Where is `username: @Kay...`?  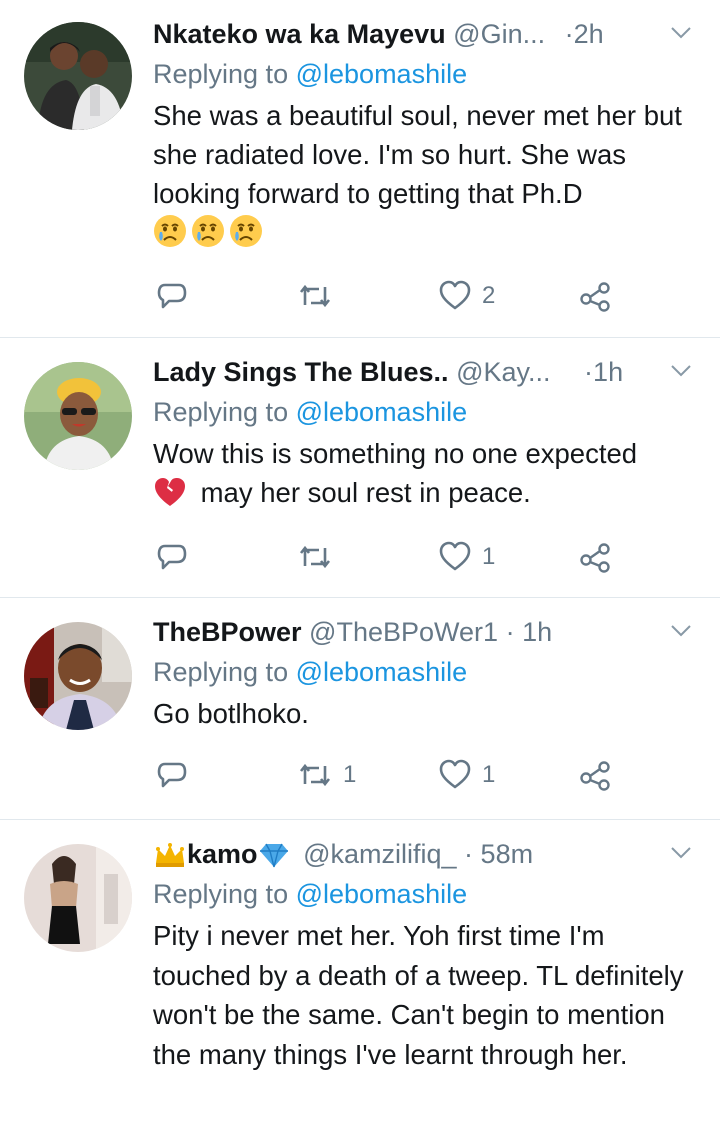
username: @Kay... is located at coordinates (503, 372).